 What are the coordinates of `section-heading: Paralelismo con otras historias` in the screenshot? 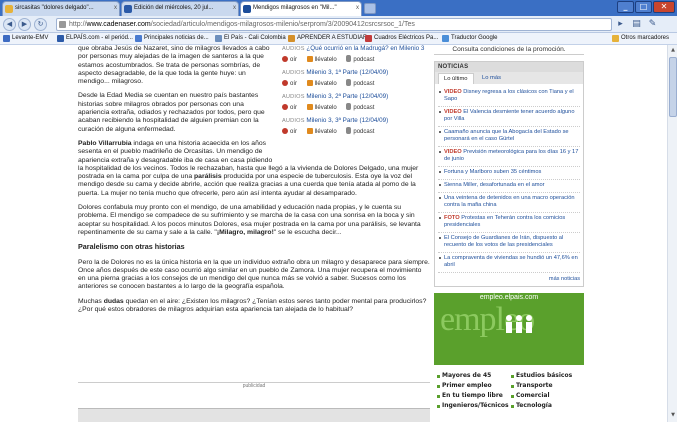 It's located at (131, 247).